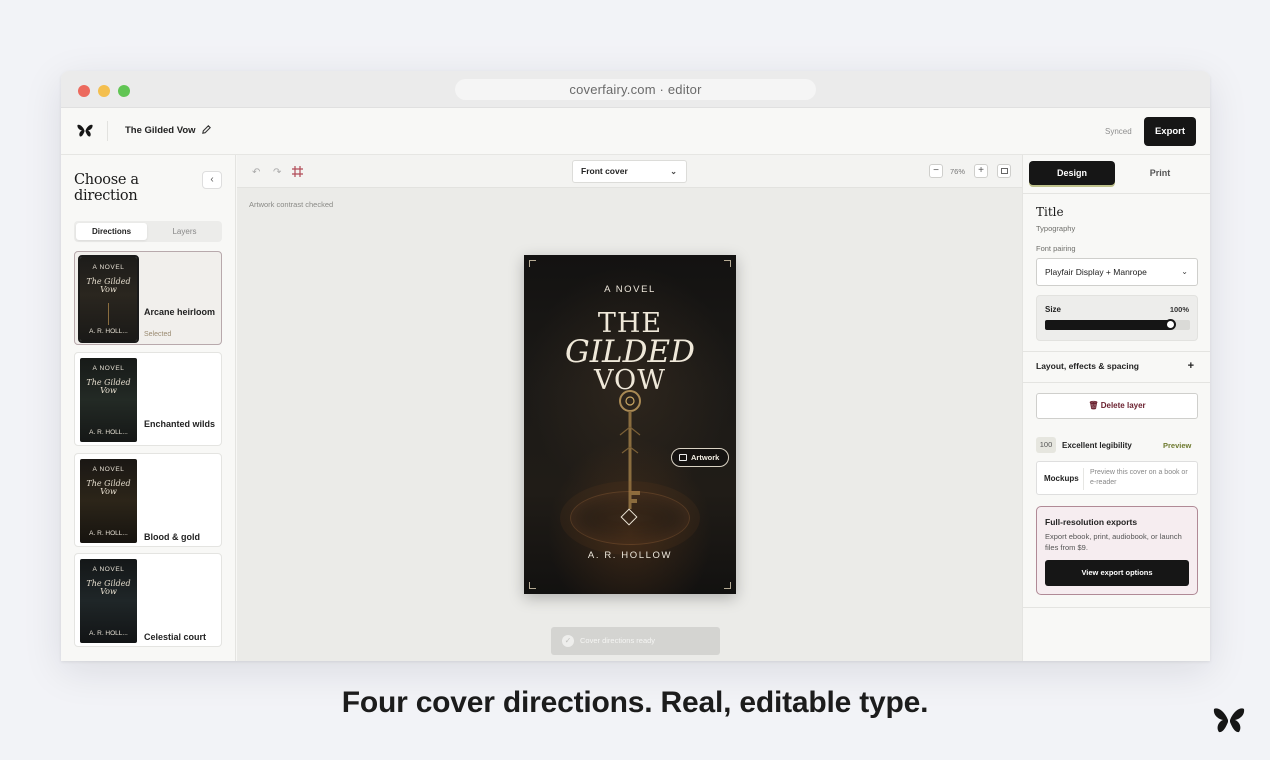  Describe the element at coordinates (184, 231) in the screenshot. I see `tab-layers: Layers` at that location.